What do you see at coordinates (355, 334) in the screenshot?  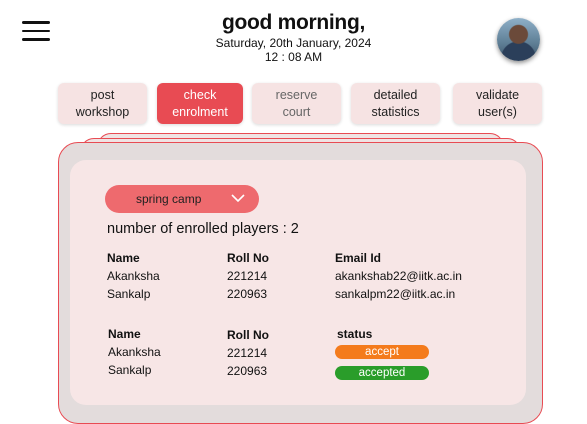 I see `table2-header-status: status` at bounding box center [355, 334].